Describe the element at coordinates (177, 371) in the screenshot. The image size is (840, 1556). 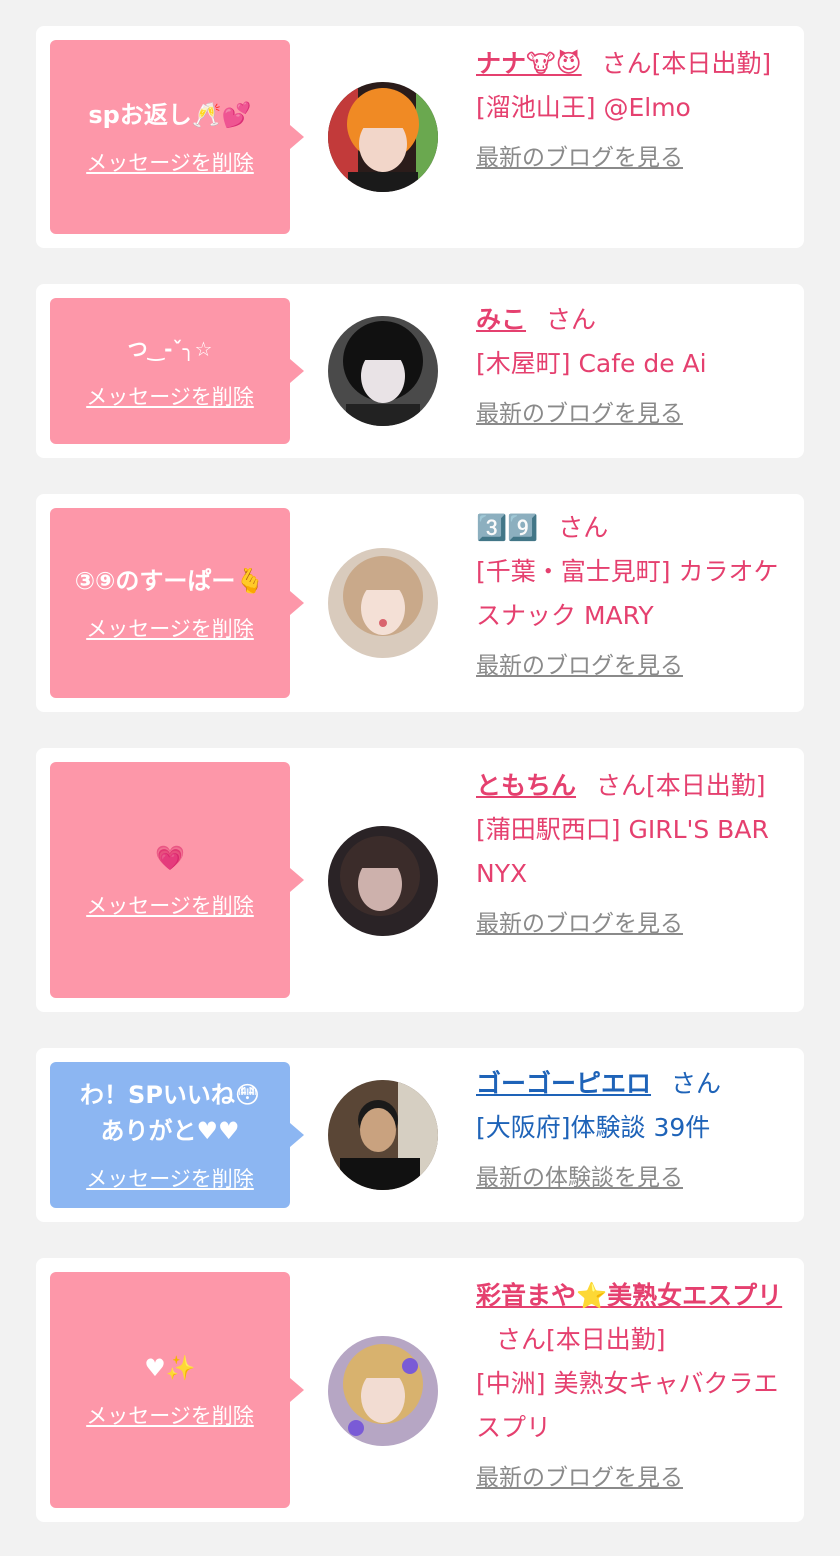
I see `message-bubble: つ‿-ˇ╮☆ メッセージを削除` at that location.